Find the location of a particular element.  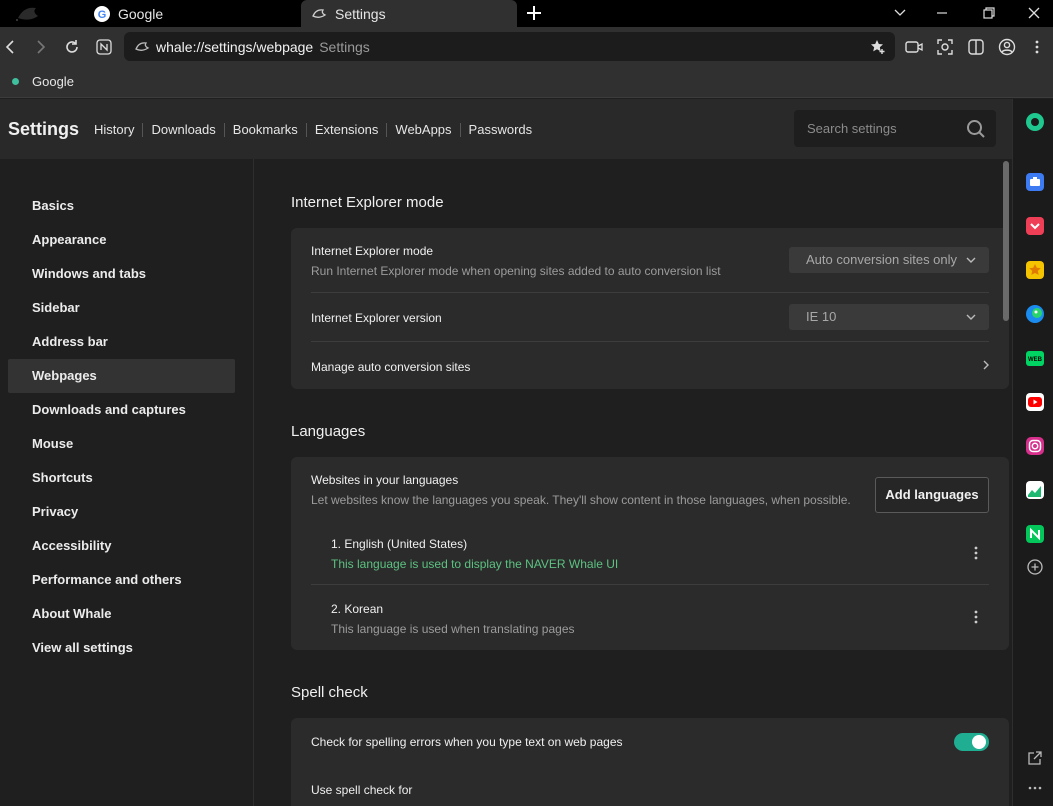

add-icon is located at coordinates (1035, 567).